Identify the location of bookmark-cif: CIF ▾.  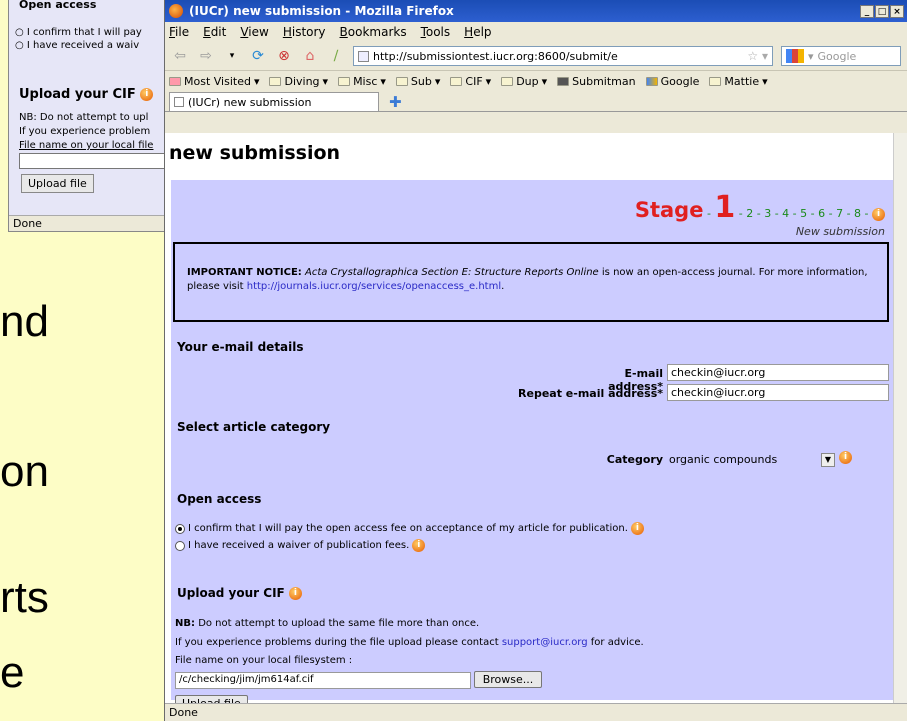
(470, 81).